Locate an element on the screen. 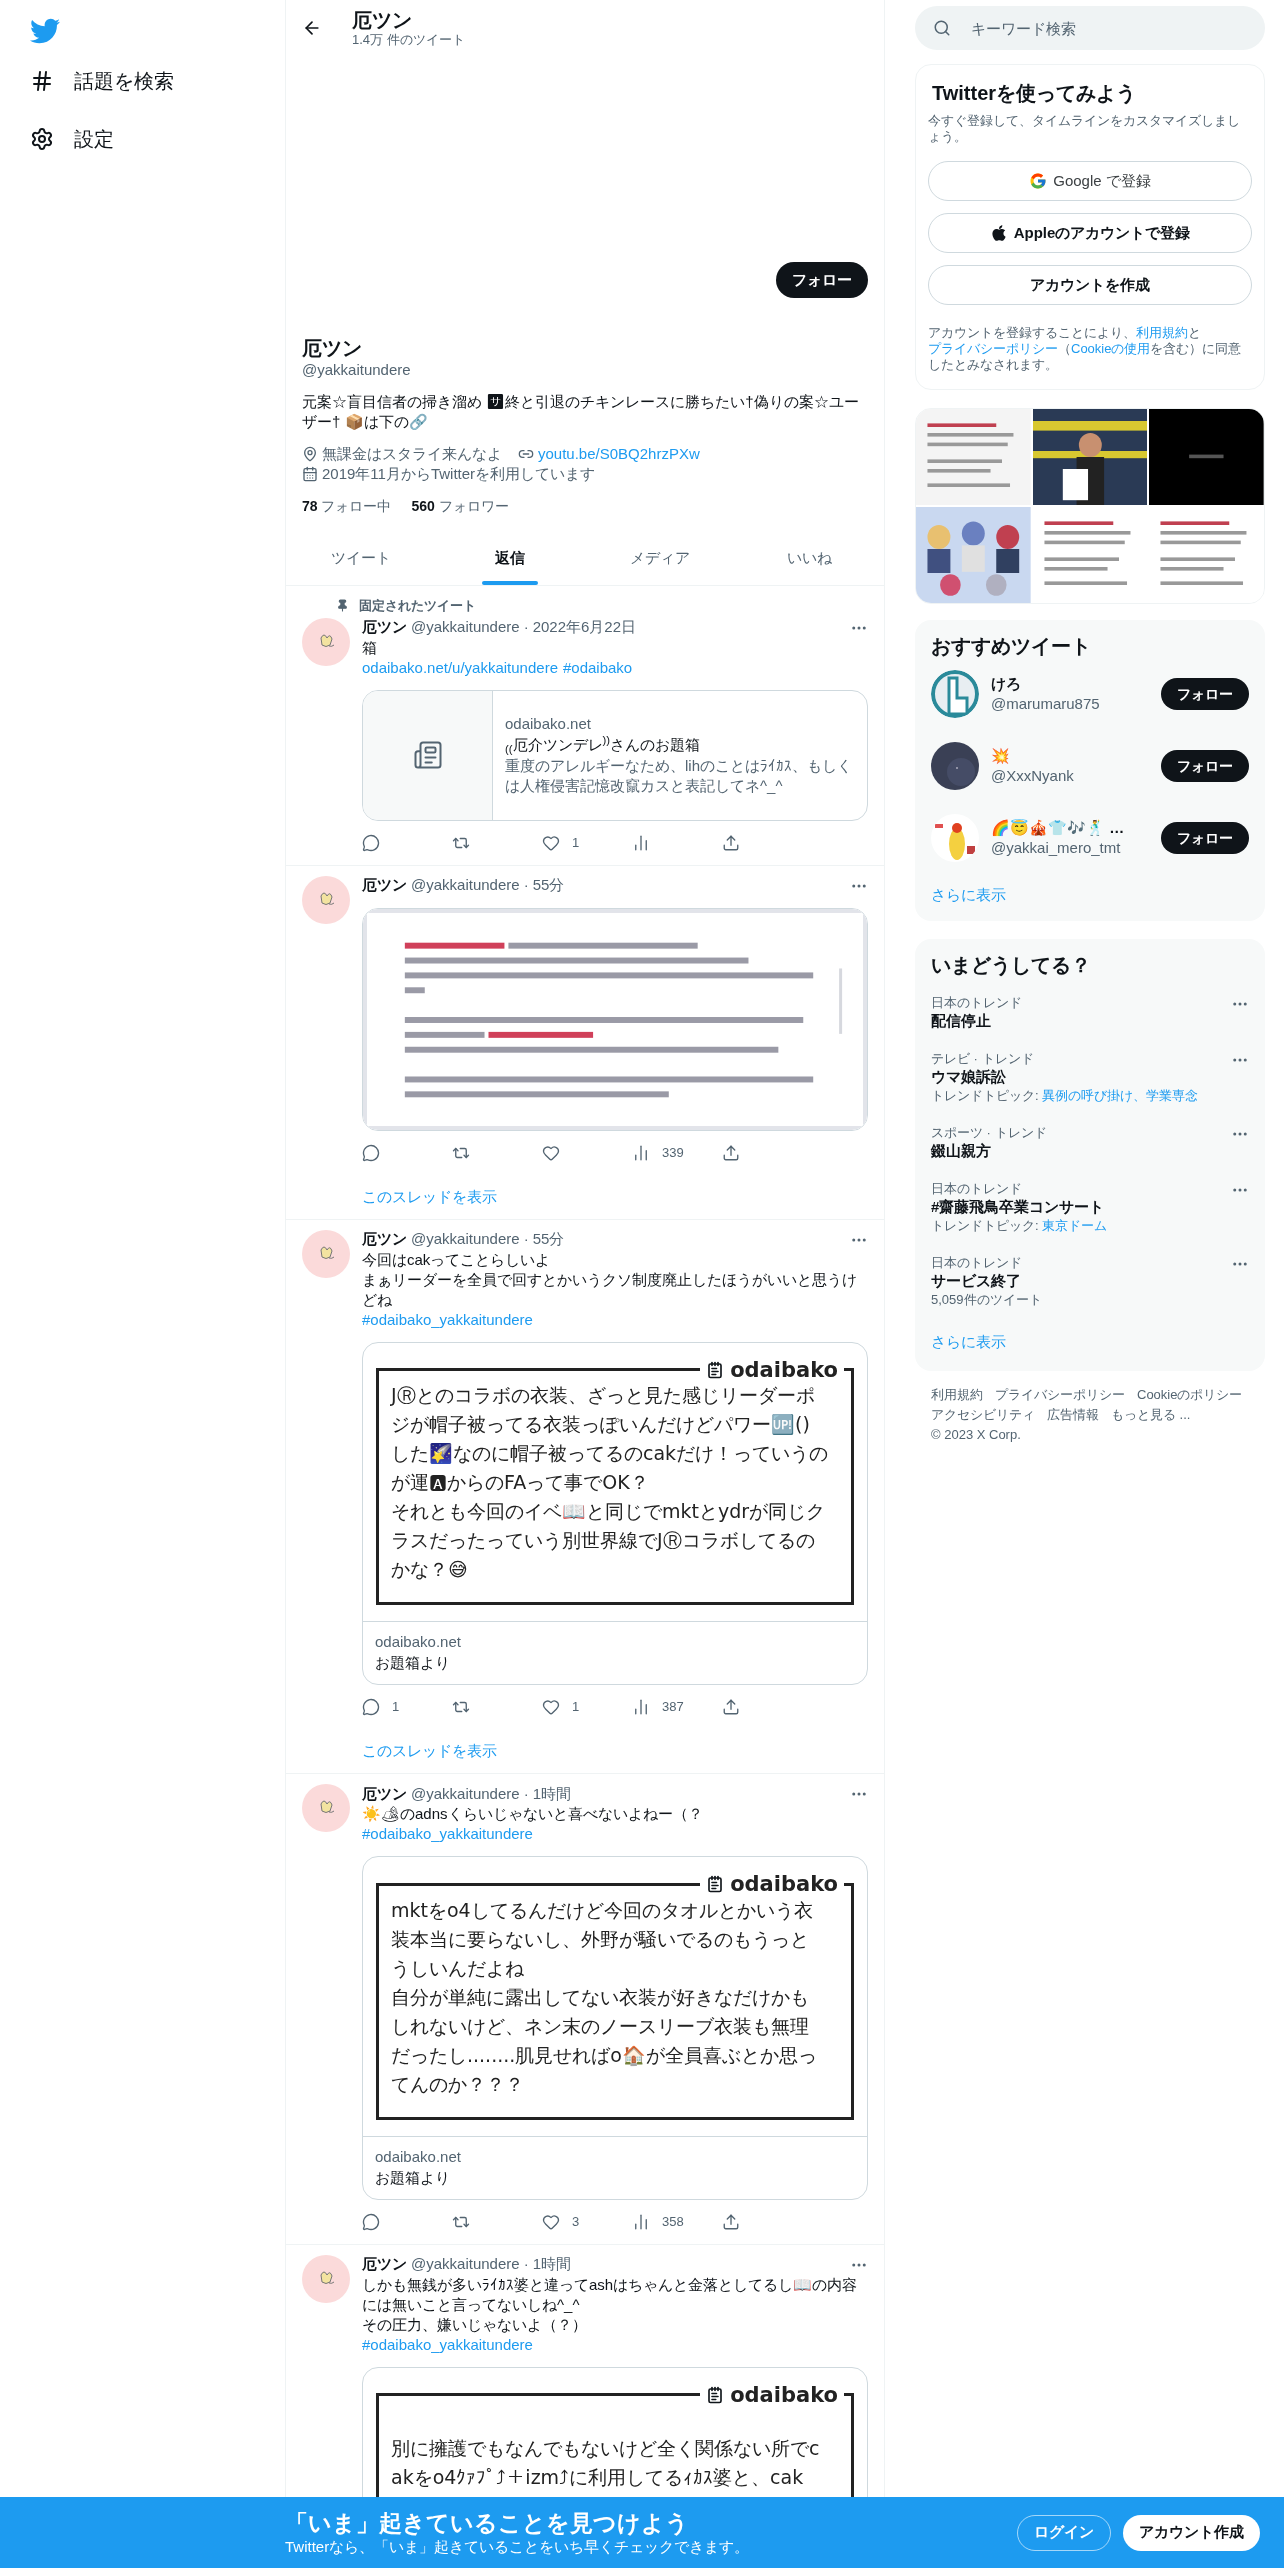 This screenshot has height=2568, width=1284. link-card: odaibako.net $_{((}$厄介ツンデレ$^{))}$さんのお題箱 重度のアレルギーなため、lihのことはﾗｲｶｽ、もしくは人権侵害記憶改竄カスと表記してネ^_^ is located at coordinates (615, 755).